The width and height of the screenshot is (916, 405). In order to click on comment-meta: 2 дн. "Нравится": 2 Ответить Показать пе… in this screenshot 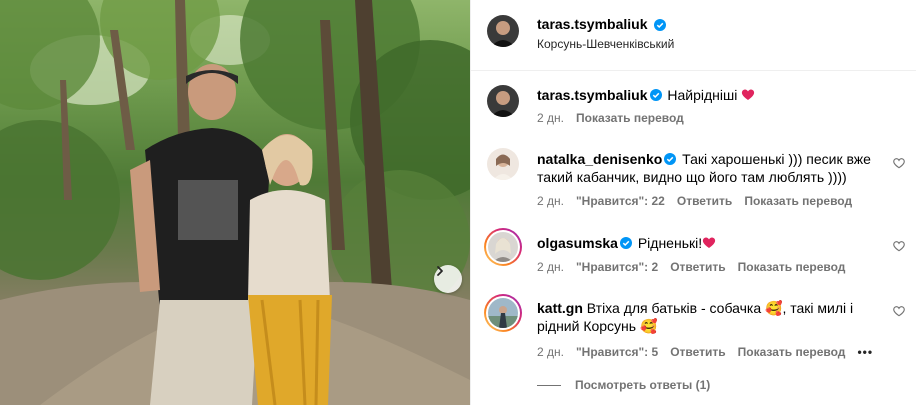, I will do `click(691, 267)`.